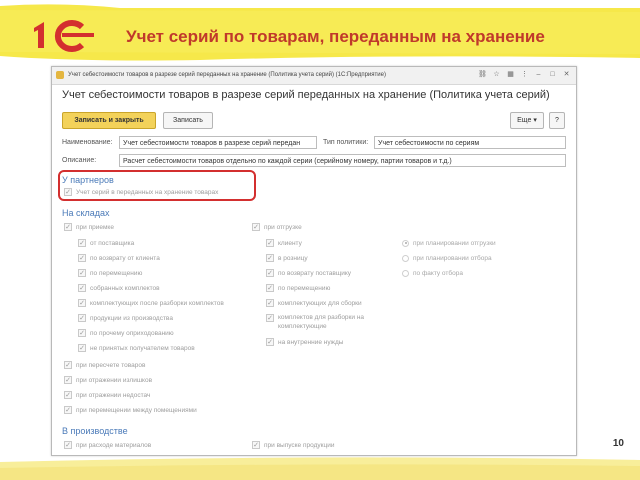  Describe the element at coordinates (89, 227) in the screenshot. I see `checkbox-on-receipt: ✓ при приемке` at that location.